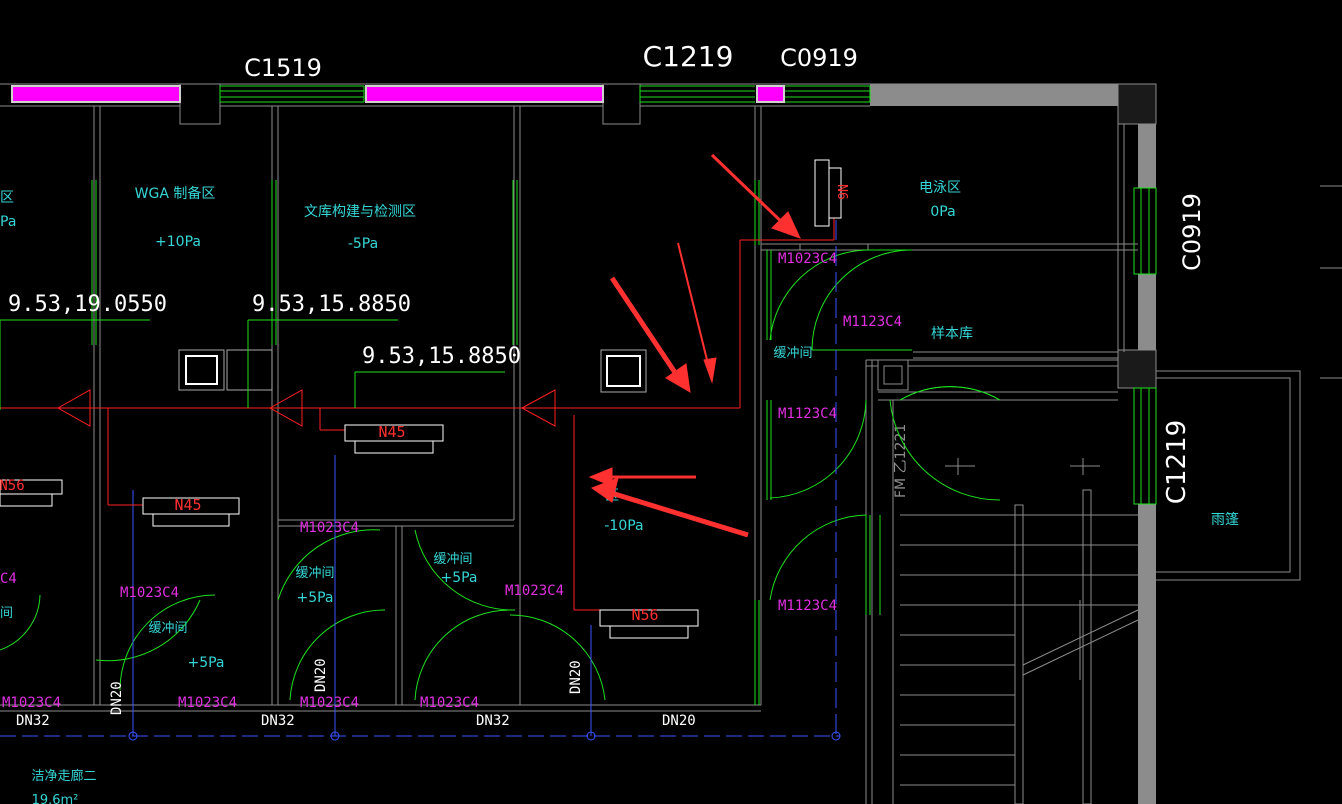  I want to click on door-label-3: M1123C4, so click(807, 414).